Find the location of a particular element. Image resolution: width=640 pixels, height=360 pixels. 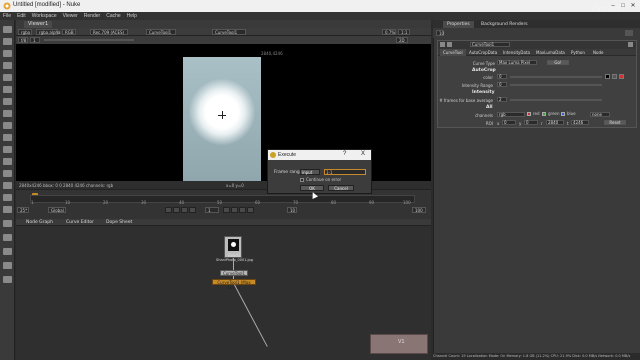

plugins-icon is located at coordinates (7, 209).